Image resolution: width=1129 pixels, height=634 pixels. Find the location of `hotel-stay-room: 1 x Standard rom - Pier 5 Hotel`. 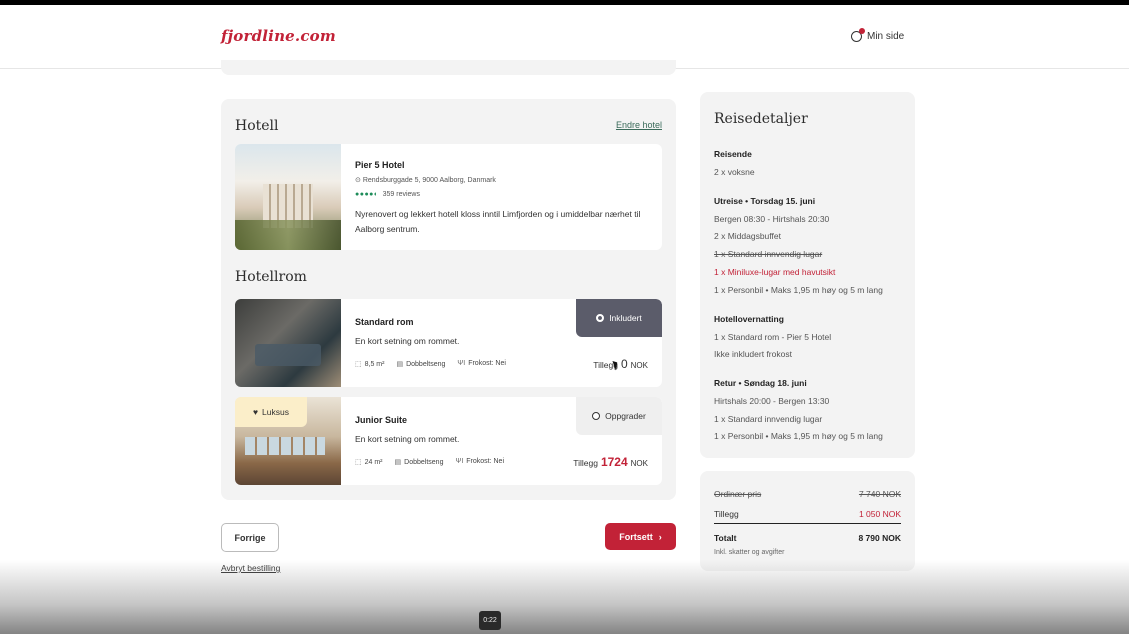

hotel-stay-room: 1 x Standard rom - Pier 5 Hotel is located at coordinates (773, 337).